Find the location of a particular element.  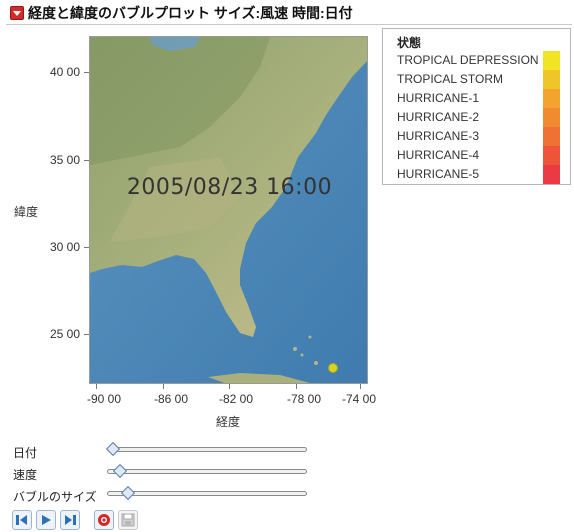

legend-item: HURRICANE-5 is located at coordinates (438, 174).